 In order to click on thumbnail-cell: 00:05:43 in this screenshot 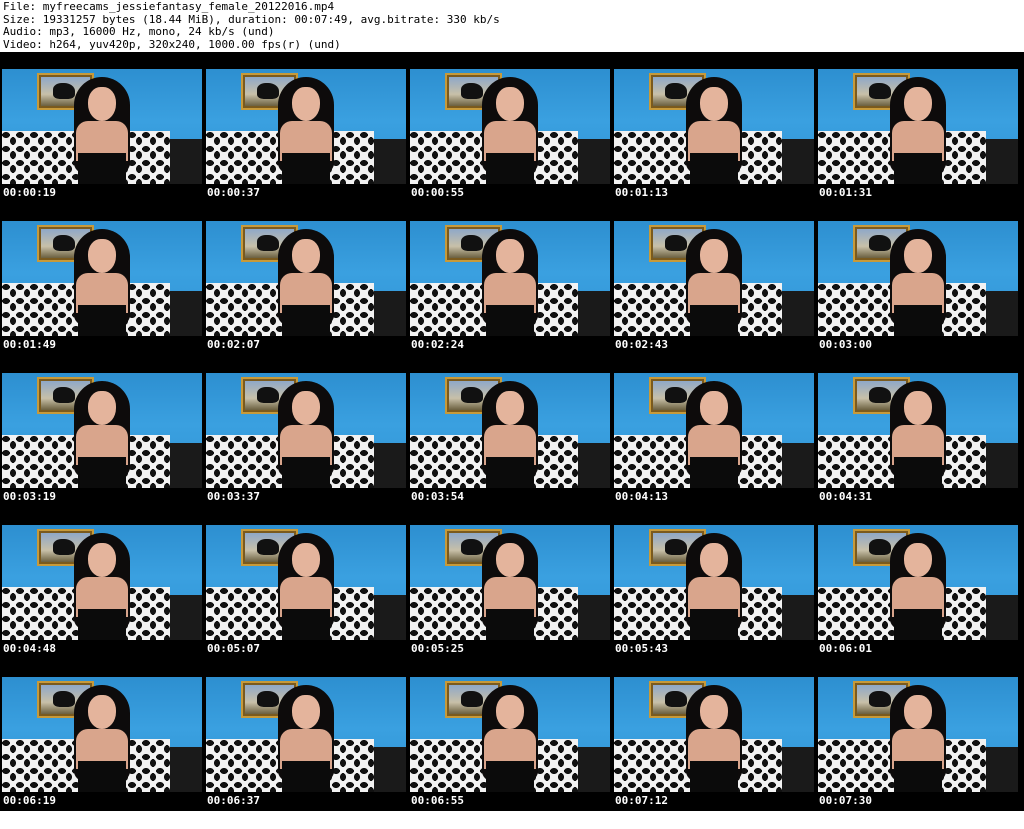, I will do `click(716, 601)`.